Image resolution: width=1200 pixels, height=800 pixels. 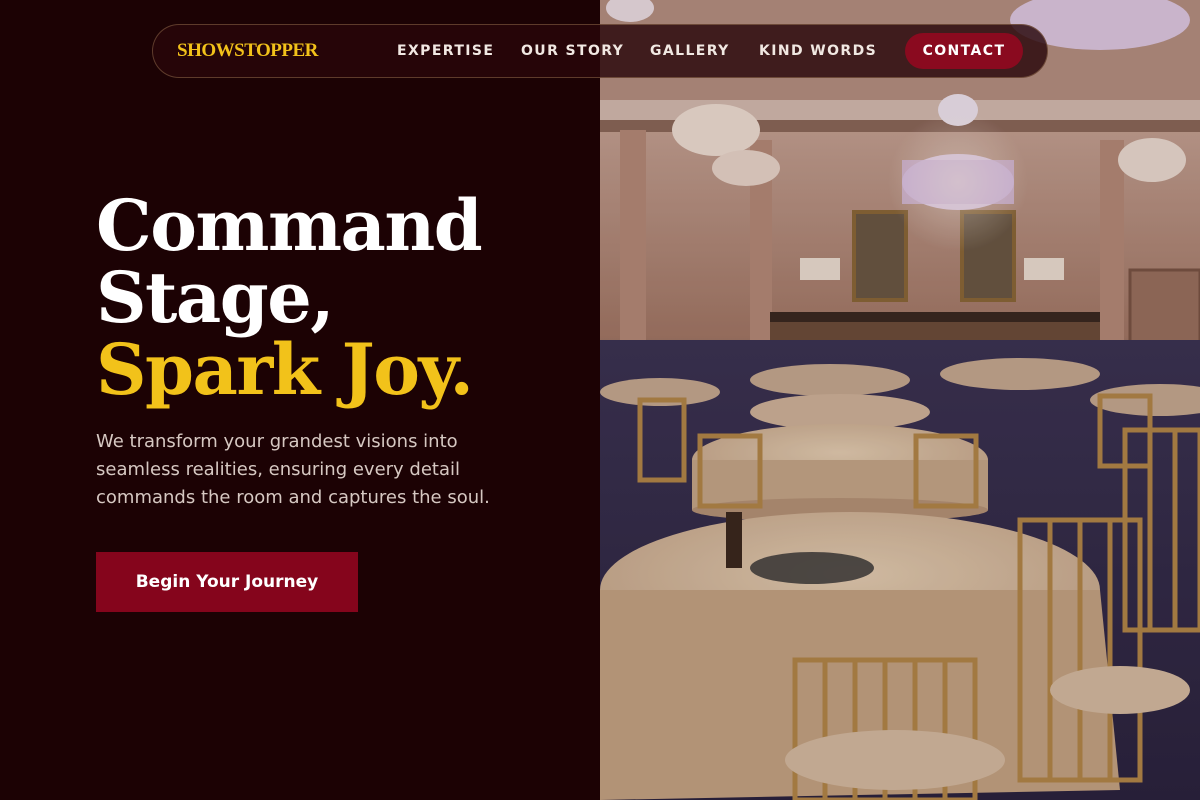 I want to click on headline-line-1: Command, so click(x=289, y=225).